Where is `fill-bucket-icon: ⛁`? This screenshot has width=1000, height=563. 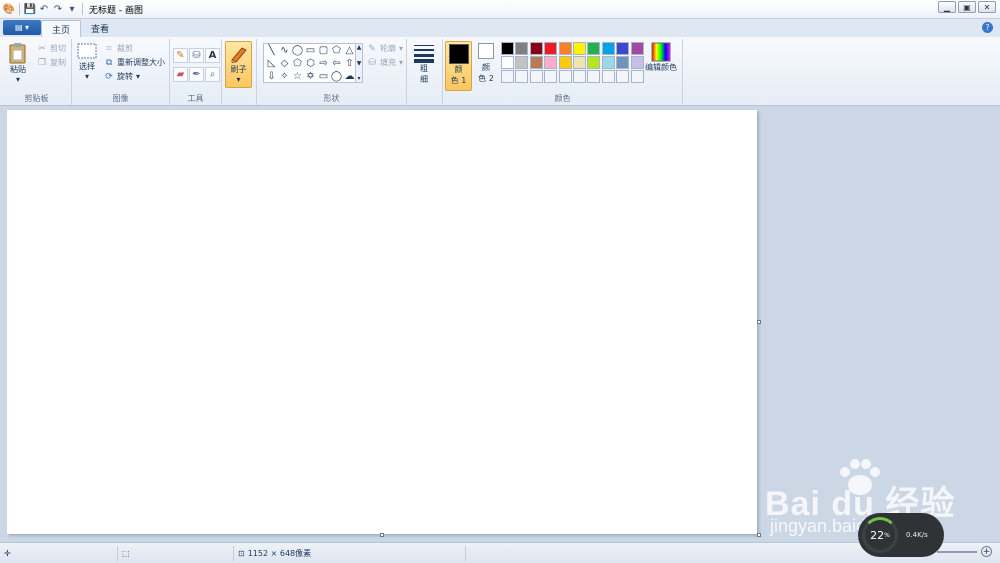 fill-bucket-icon: ⛁ is located at coordinates (196, 55).